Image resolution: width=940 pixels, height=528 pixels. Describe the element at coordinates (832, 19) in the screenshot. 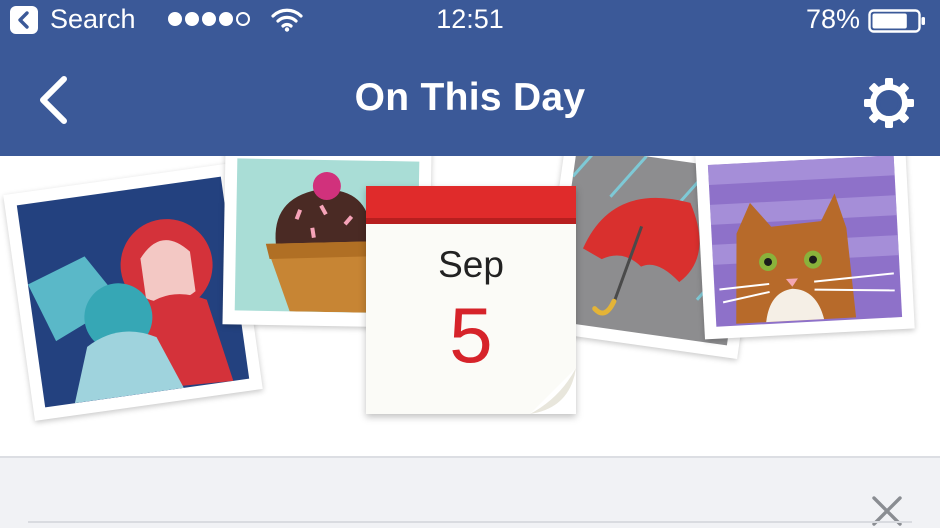

I see `battery-percent: 78%` at that location.